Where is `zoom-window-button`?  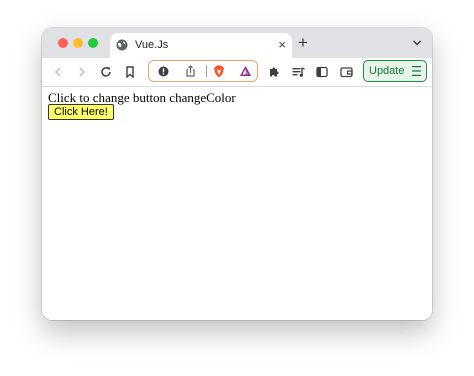 zoom-window-button is located at coordinates (93, 43).